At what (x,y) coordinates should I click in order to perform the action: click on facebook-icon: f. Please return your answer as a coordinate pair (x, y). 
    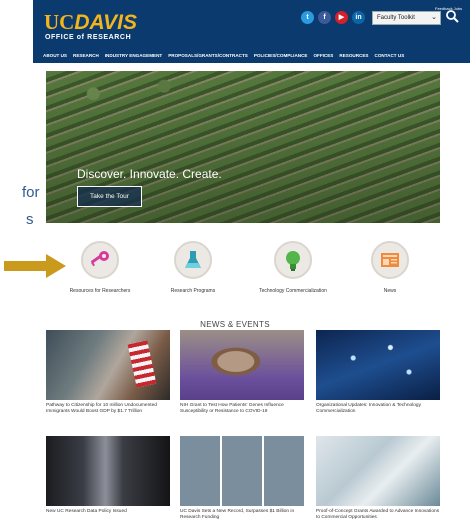
    Looking at the image, I should click on (324, 17).